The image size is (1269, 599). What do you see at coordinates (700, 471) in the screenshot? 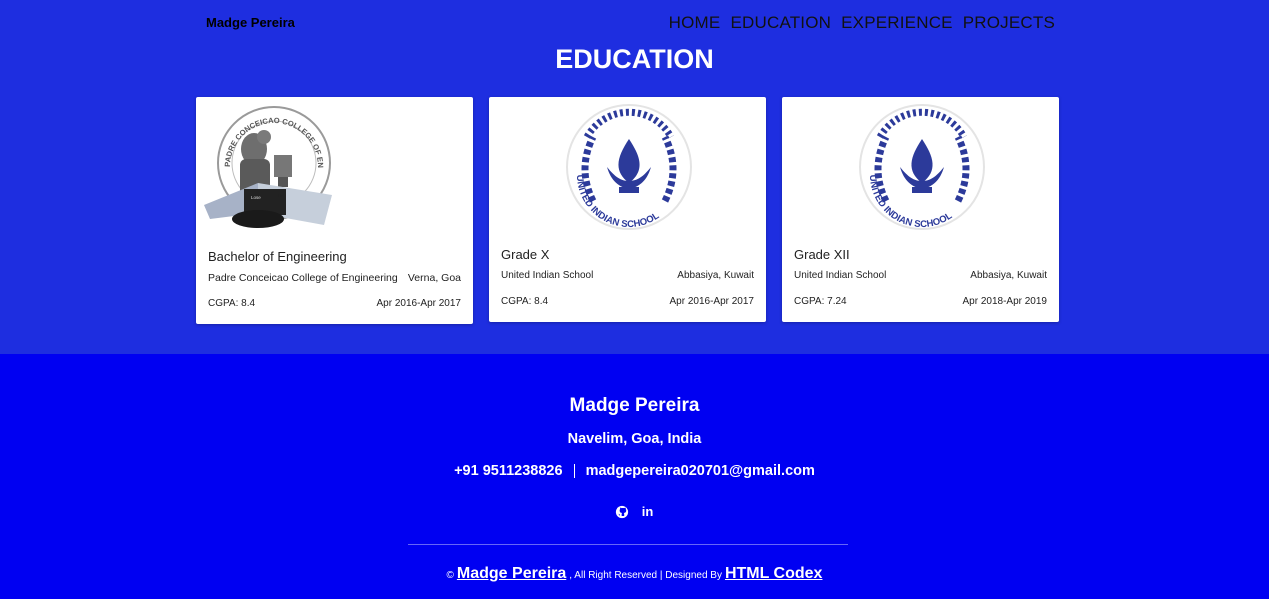
I see `footer-email: madgepereira020701@gmail.com` at bounding box center [700, 471].